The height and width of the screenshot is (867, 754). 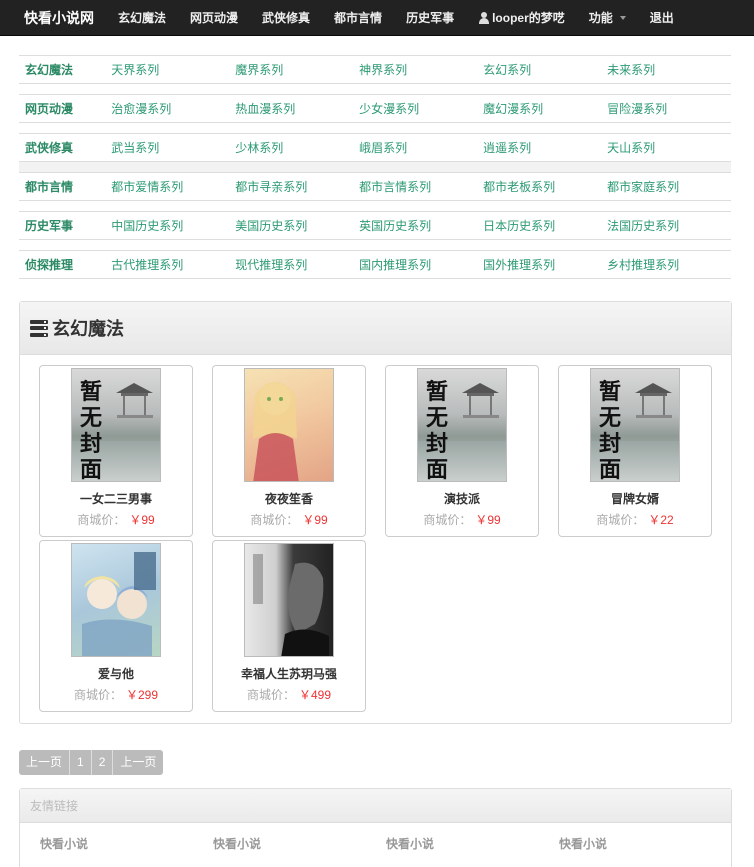 I want to click on book-title: 幸福人生苏玥马强, so click(x=289, y=673).